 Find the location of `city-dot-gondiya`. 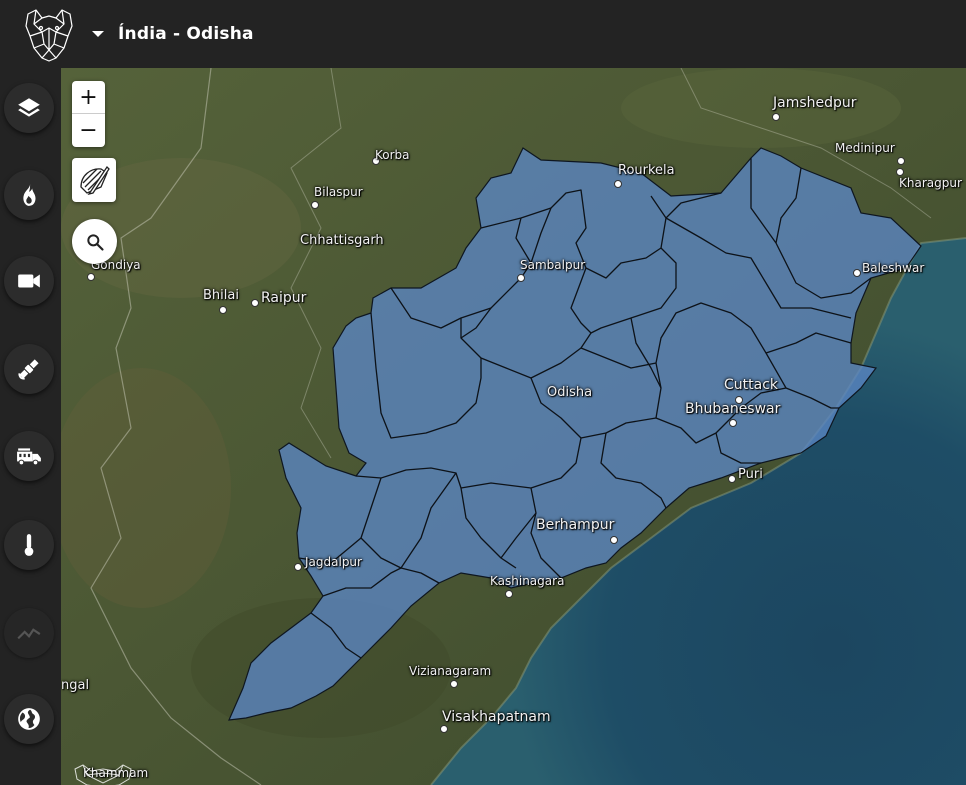

city-dot-gondiya is located at coordinates (91, 277).